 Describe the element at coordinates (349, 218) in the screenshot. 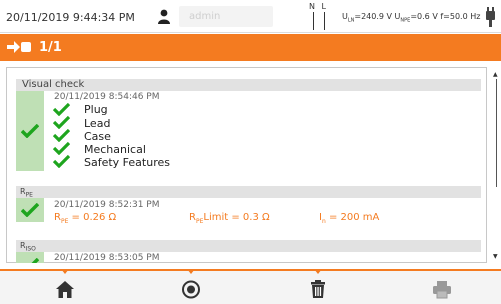

I see `test-current: In = 200 mA` at that location.